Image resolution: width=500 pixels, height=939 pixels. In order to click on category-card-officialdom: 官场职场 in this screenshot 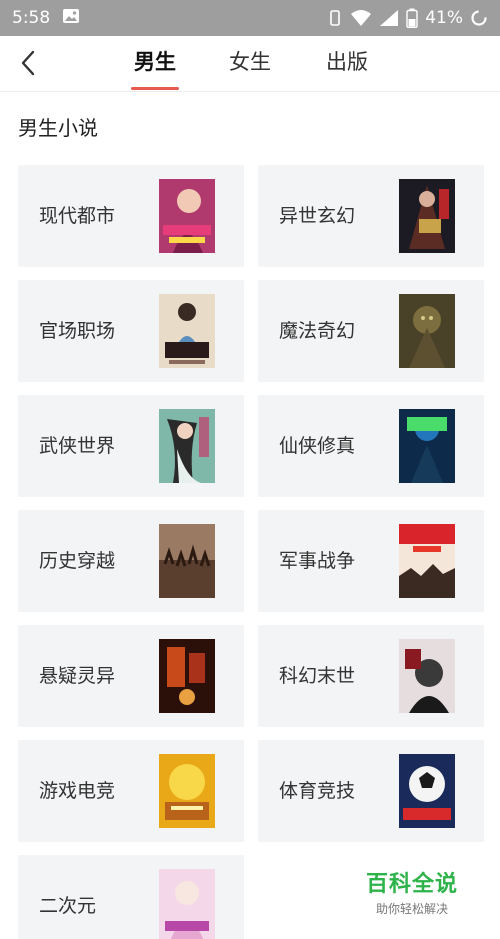, I will do `click(131, 331)`.